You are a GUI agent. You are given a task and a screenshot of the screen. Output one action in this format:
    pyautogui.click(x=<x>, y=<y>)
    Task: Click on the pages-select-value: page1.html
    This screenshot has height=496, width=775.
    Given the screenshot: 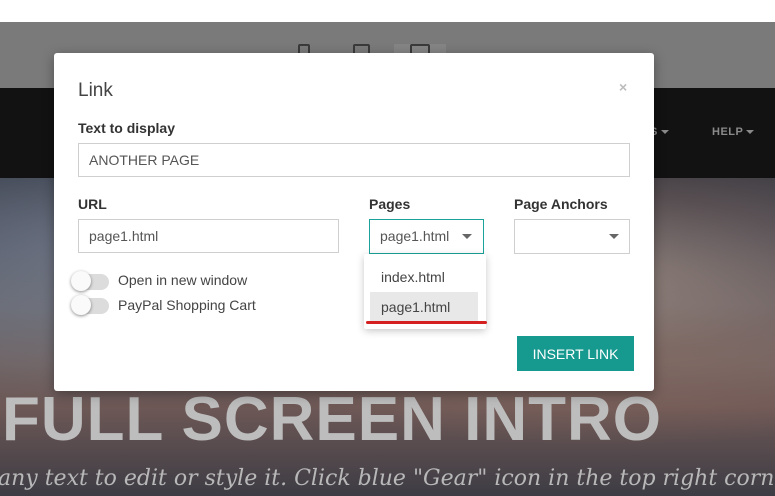 What is the action you would take?
    pyautogui.click(x=415, y=236)
    